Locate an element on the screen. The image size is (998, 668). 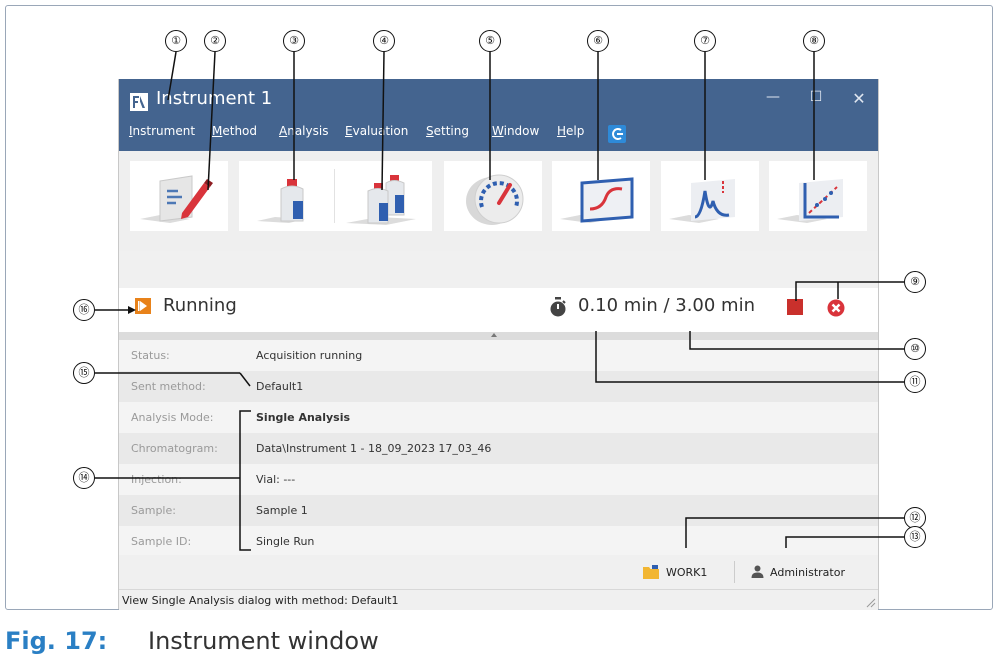
callout-6: ⑥ is located at coordinates (598, 41).